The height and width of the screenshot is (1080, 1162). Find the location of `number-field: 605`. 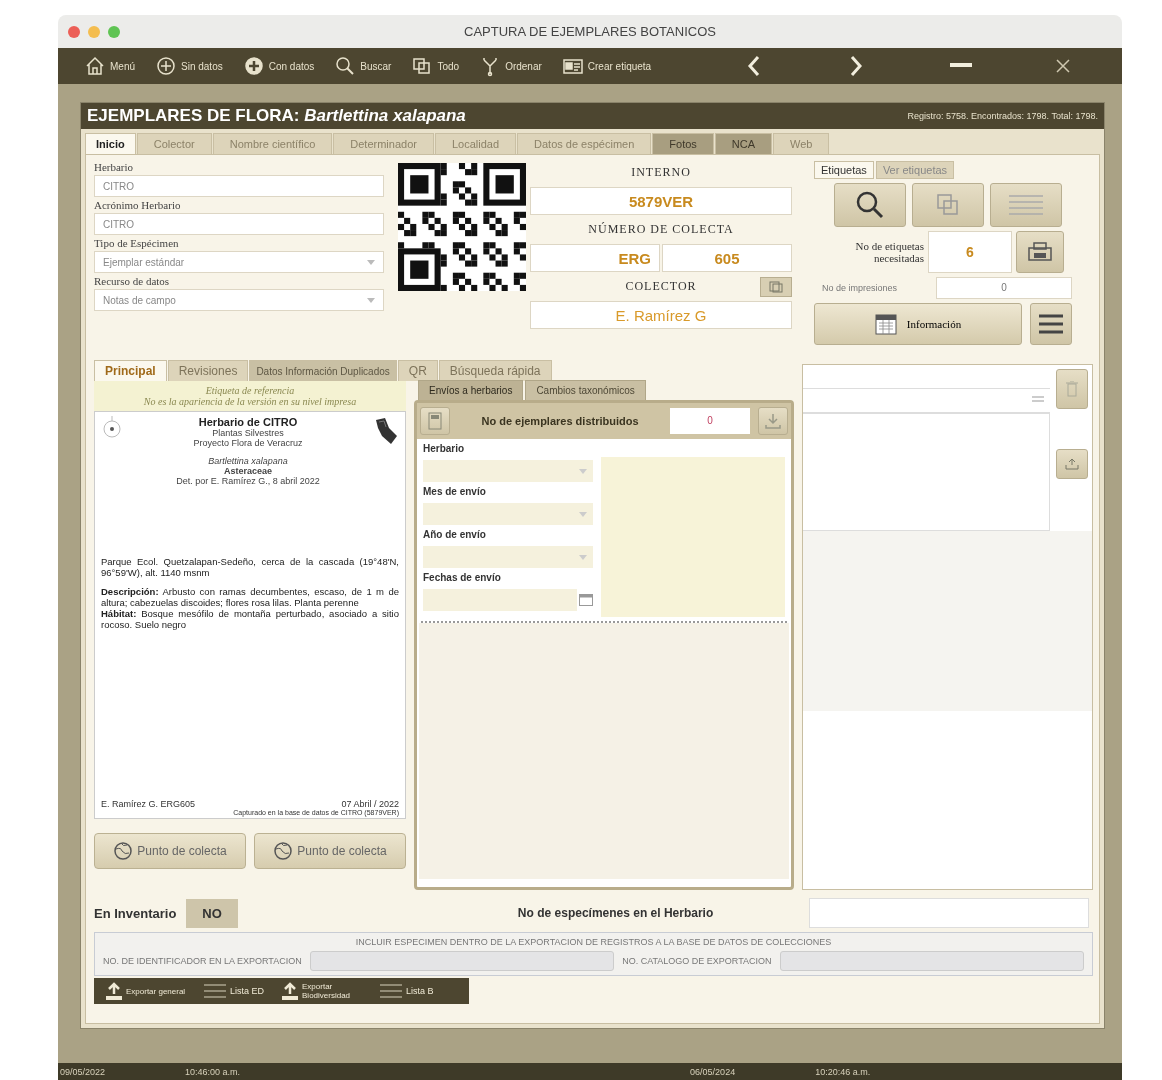

number-field: 605 is located at coordinates (727, 258).